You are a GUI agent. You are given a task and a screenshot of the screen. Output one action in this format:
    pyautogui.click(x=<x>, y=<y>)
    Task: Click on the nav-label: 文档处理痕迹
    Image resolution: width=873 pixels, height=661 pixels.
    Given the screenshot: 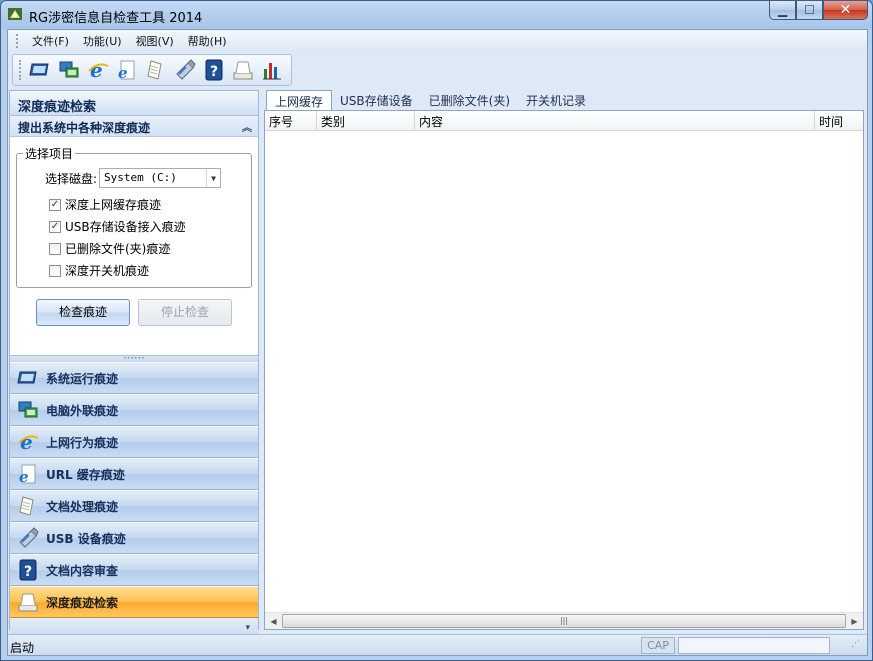 What is the action you would take?
    pyautogui.click(x=82, y=506)
    